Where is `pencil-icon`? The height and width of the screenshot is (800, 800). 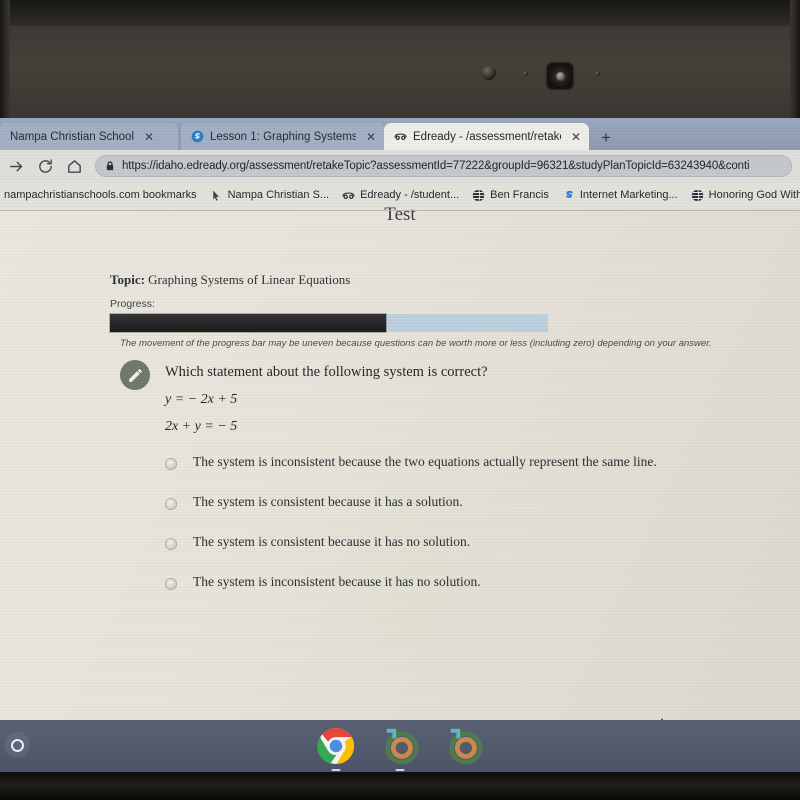
pencil-icon is located at coordinates (135, 375).